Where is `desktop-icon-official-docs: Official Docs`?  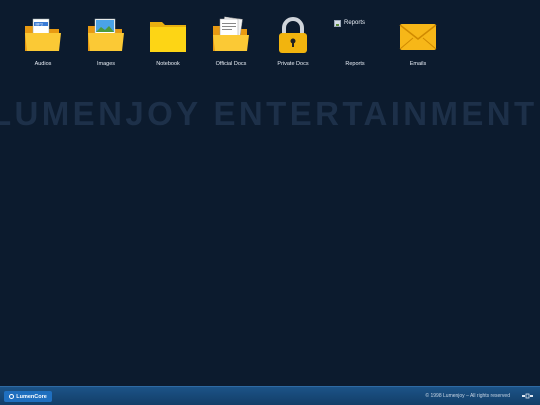 desktop-icon-official-docs: Official Docs is located at coordinates (231, 44).